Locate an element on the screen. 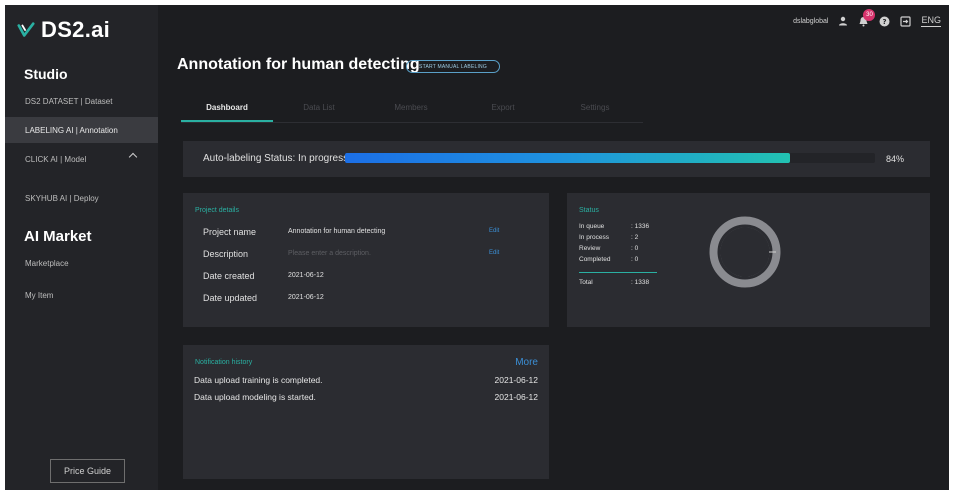 This screenshot has height=490, width=959. sidebar-item-model: CLICK AI | Model is located at coordinates (81, 159).